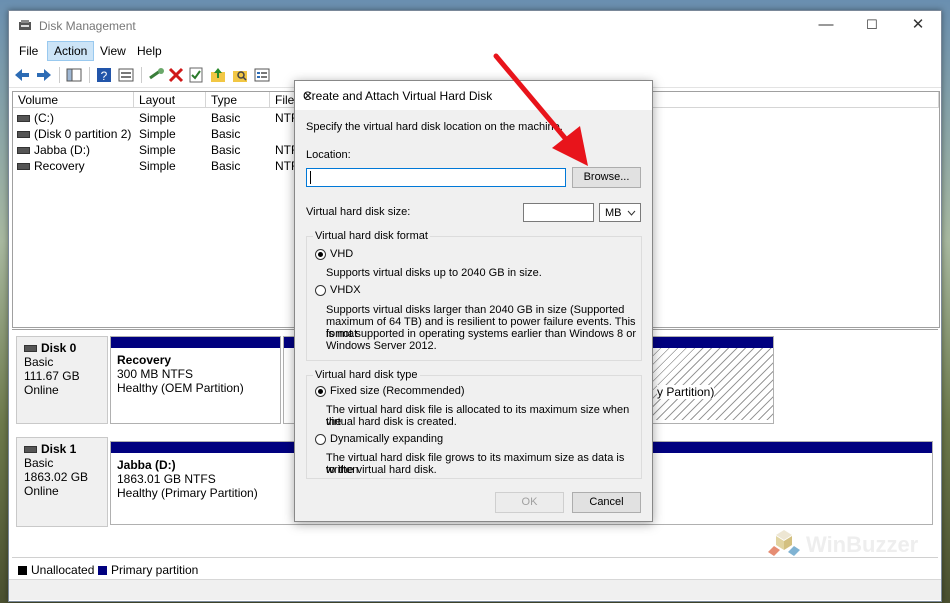  What do you see at coordinates (156, 75) in the screenshot?
I see `connect-drive-icon` at bounding box center [156, 75].